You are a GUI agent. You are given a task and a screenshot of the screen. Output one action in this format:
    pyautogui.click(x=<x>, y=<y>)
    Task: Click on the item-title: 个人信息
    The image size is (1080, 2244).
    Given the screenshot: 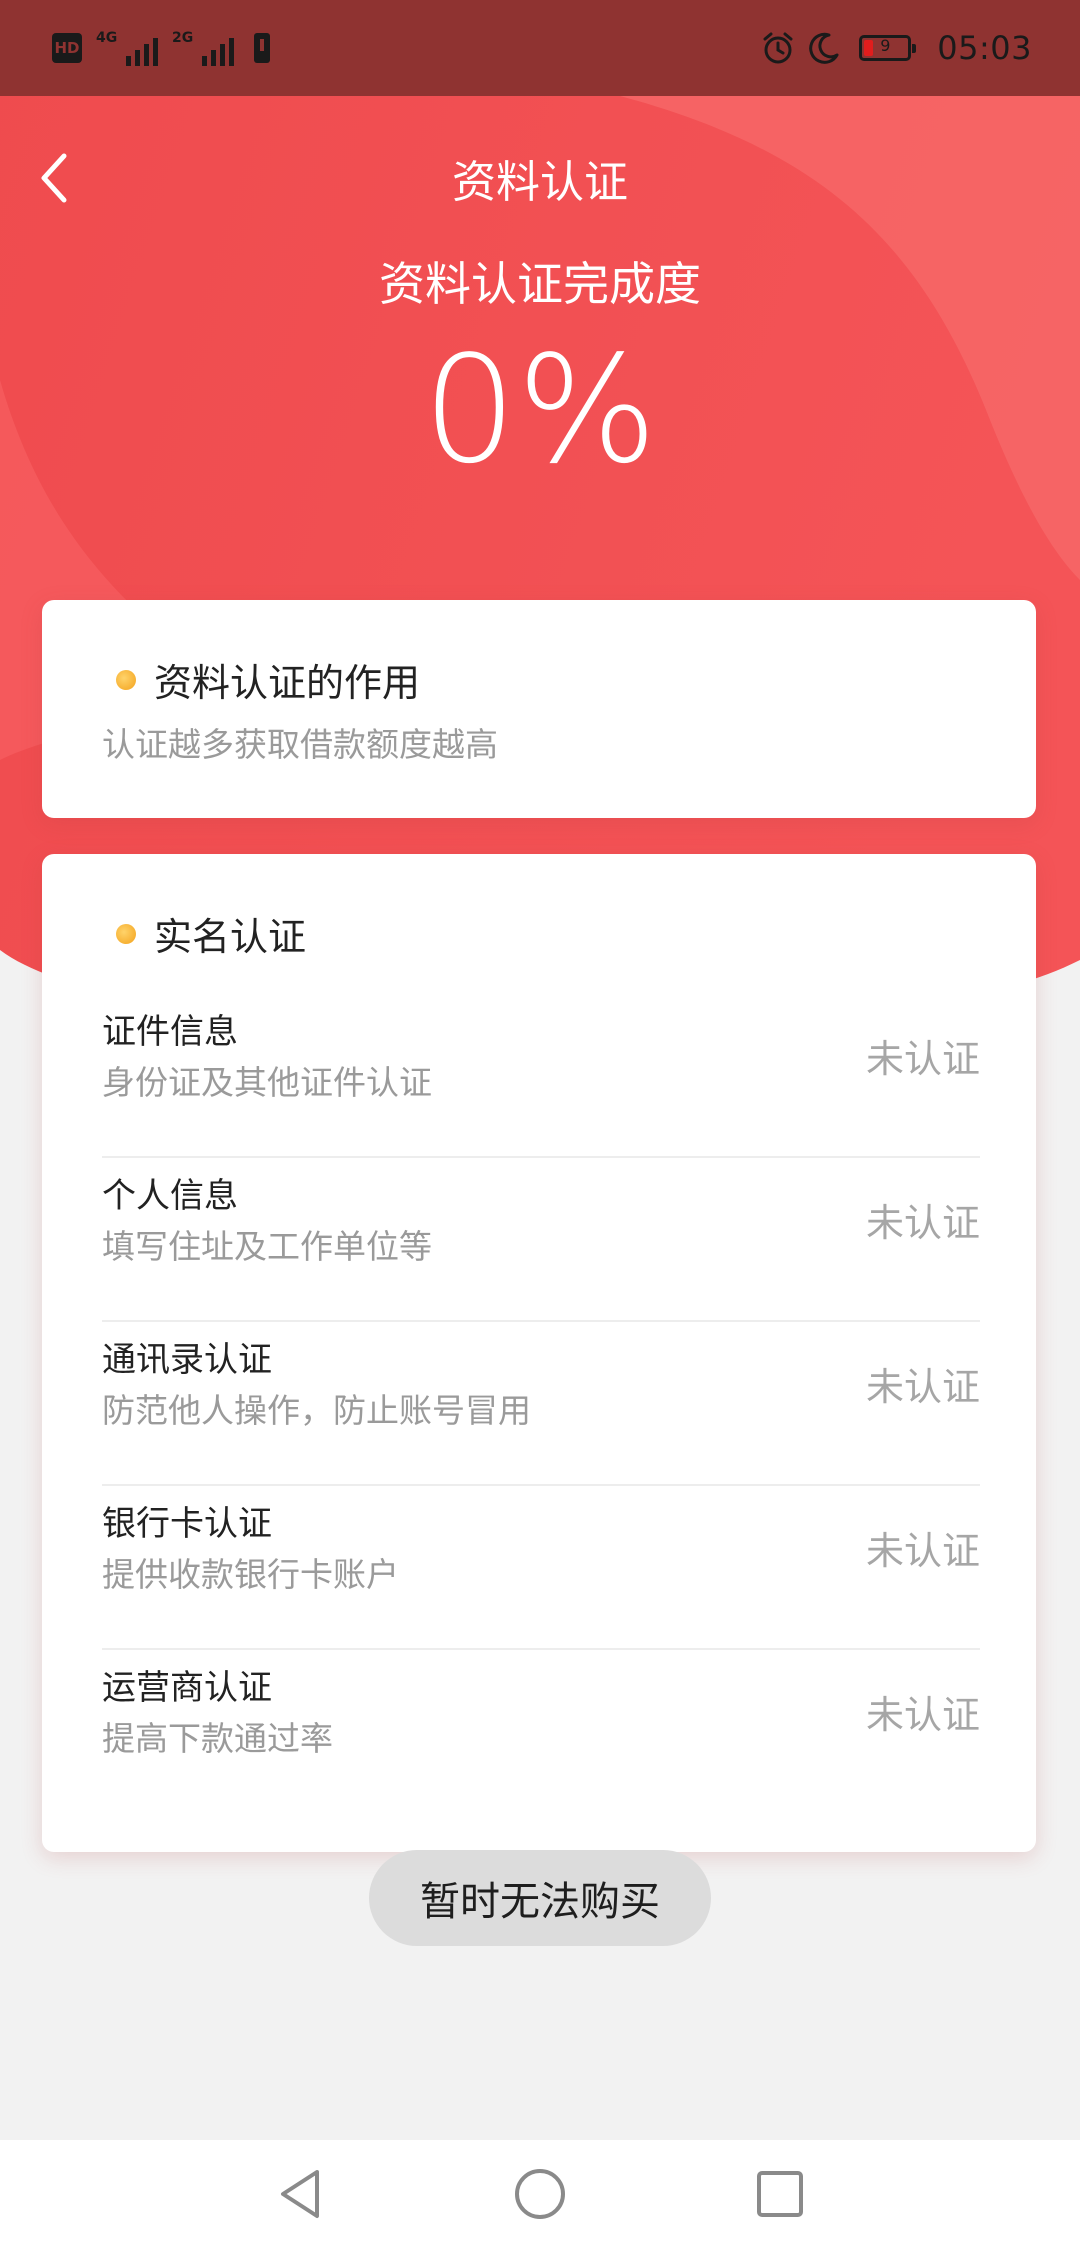 What is the action you would take?
    pyautogui.click(x=170, y=1196)
    